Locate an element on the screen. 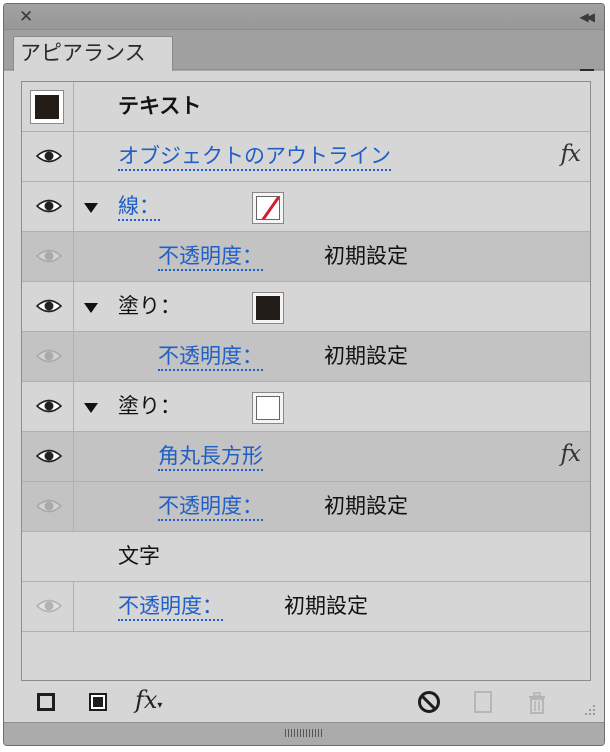 This screenshot has width=610, height=752. characters-row: 文字 is located at coordinates (306, 557).